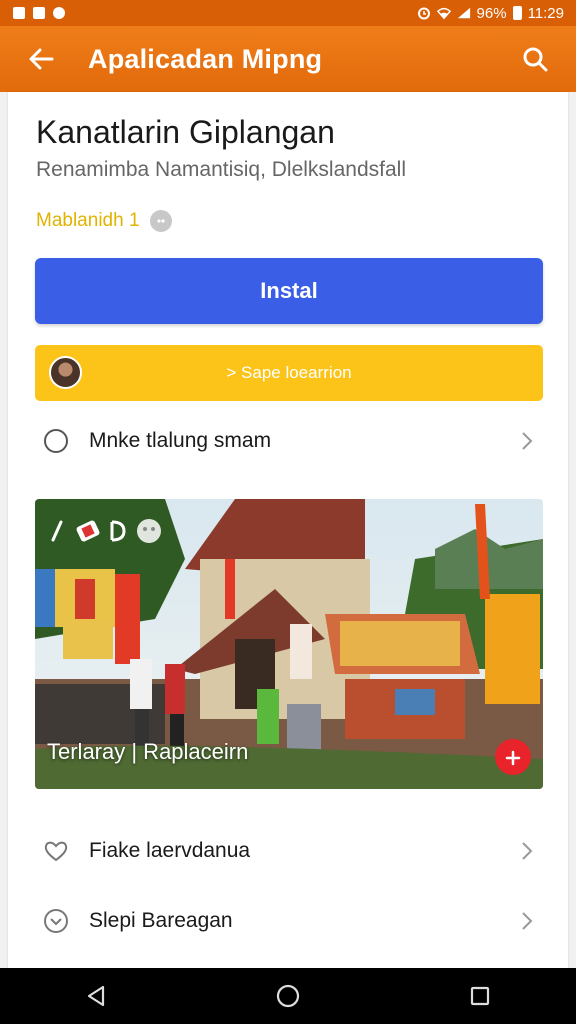 The width and height of the screenshot is (576, 1024). What do you see at coordinates (65, 372) in the screenshot?
I see `avatar` at bounding box center [65, 372].